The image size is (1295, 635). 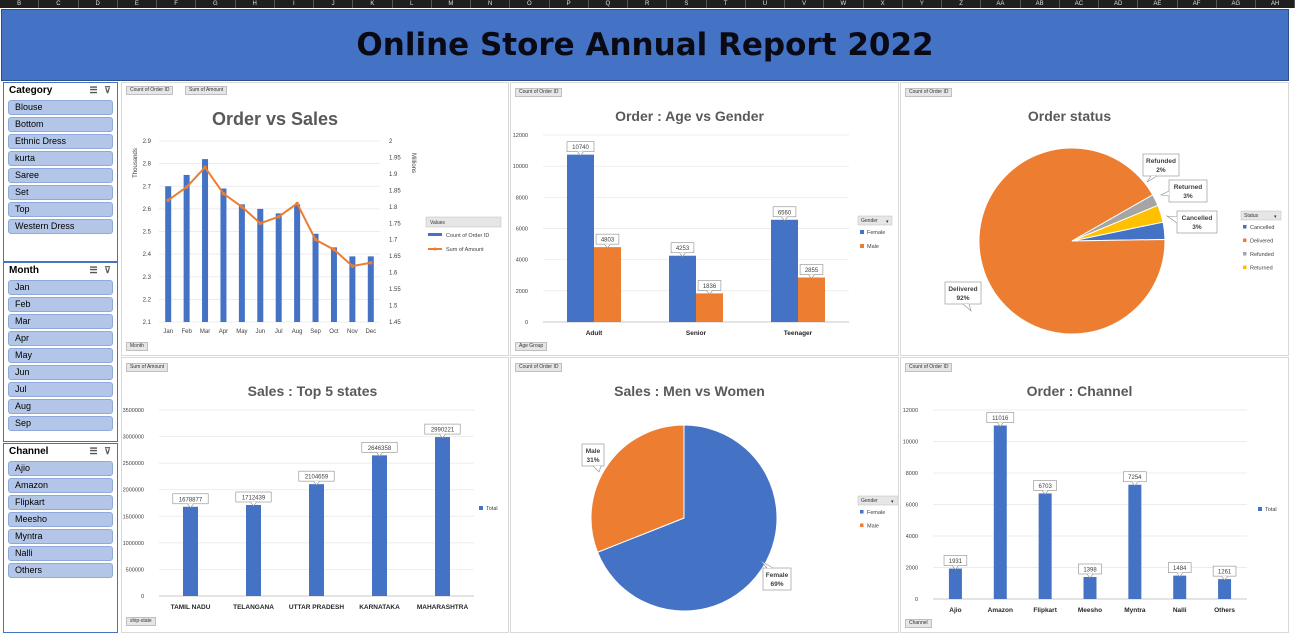 What do you see at coordinates (530, 4) in the screenshot?
I see `column-header: O` at bounding box center [530, 4].